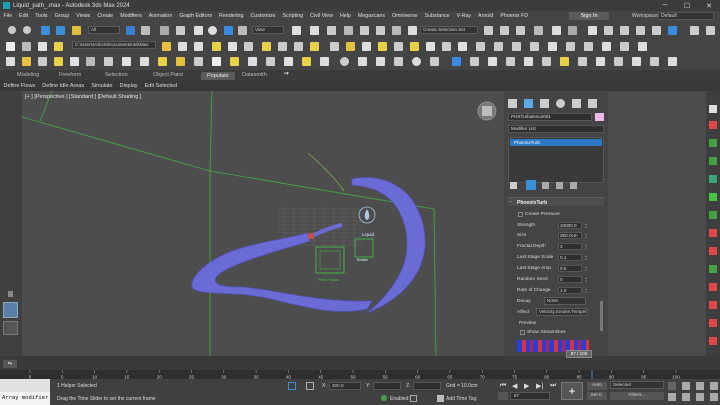 The height and width of the screenshot is (405, 720). I want to click on arnold-light-manager-icon, so click(306, 61).